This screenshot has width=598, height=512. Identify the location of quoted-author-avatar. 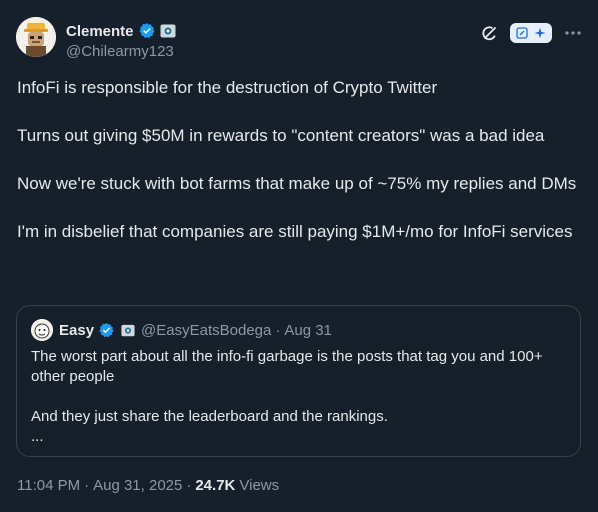
(42, 330).